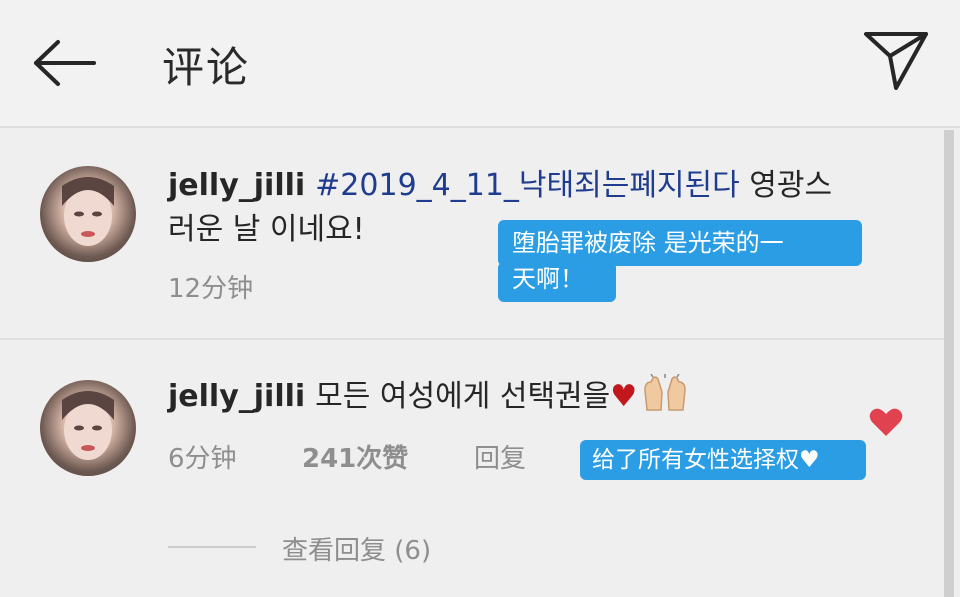 This screenshot has height=597, width=960. I want to click on heart-icon, so click(886, 422).